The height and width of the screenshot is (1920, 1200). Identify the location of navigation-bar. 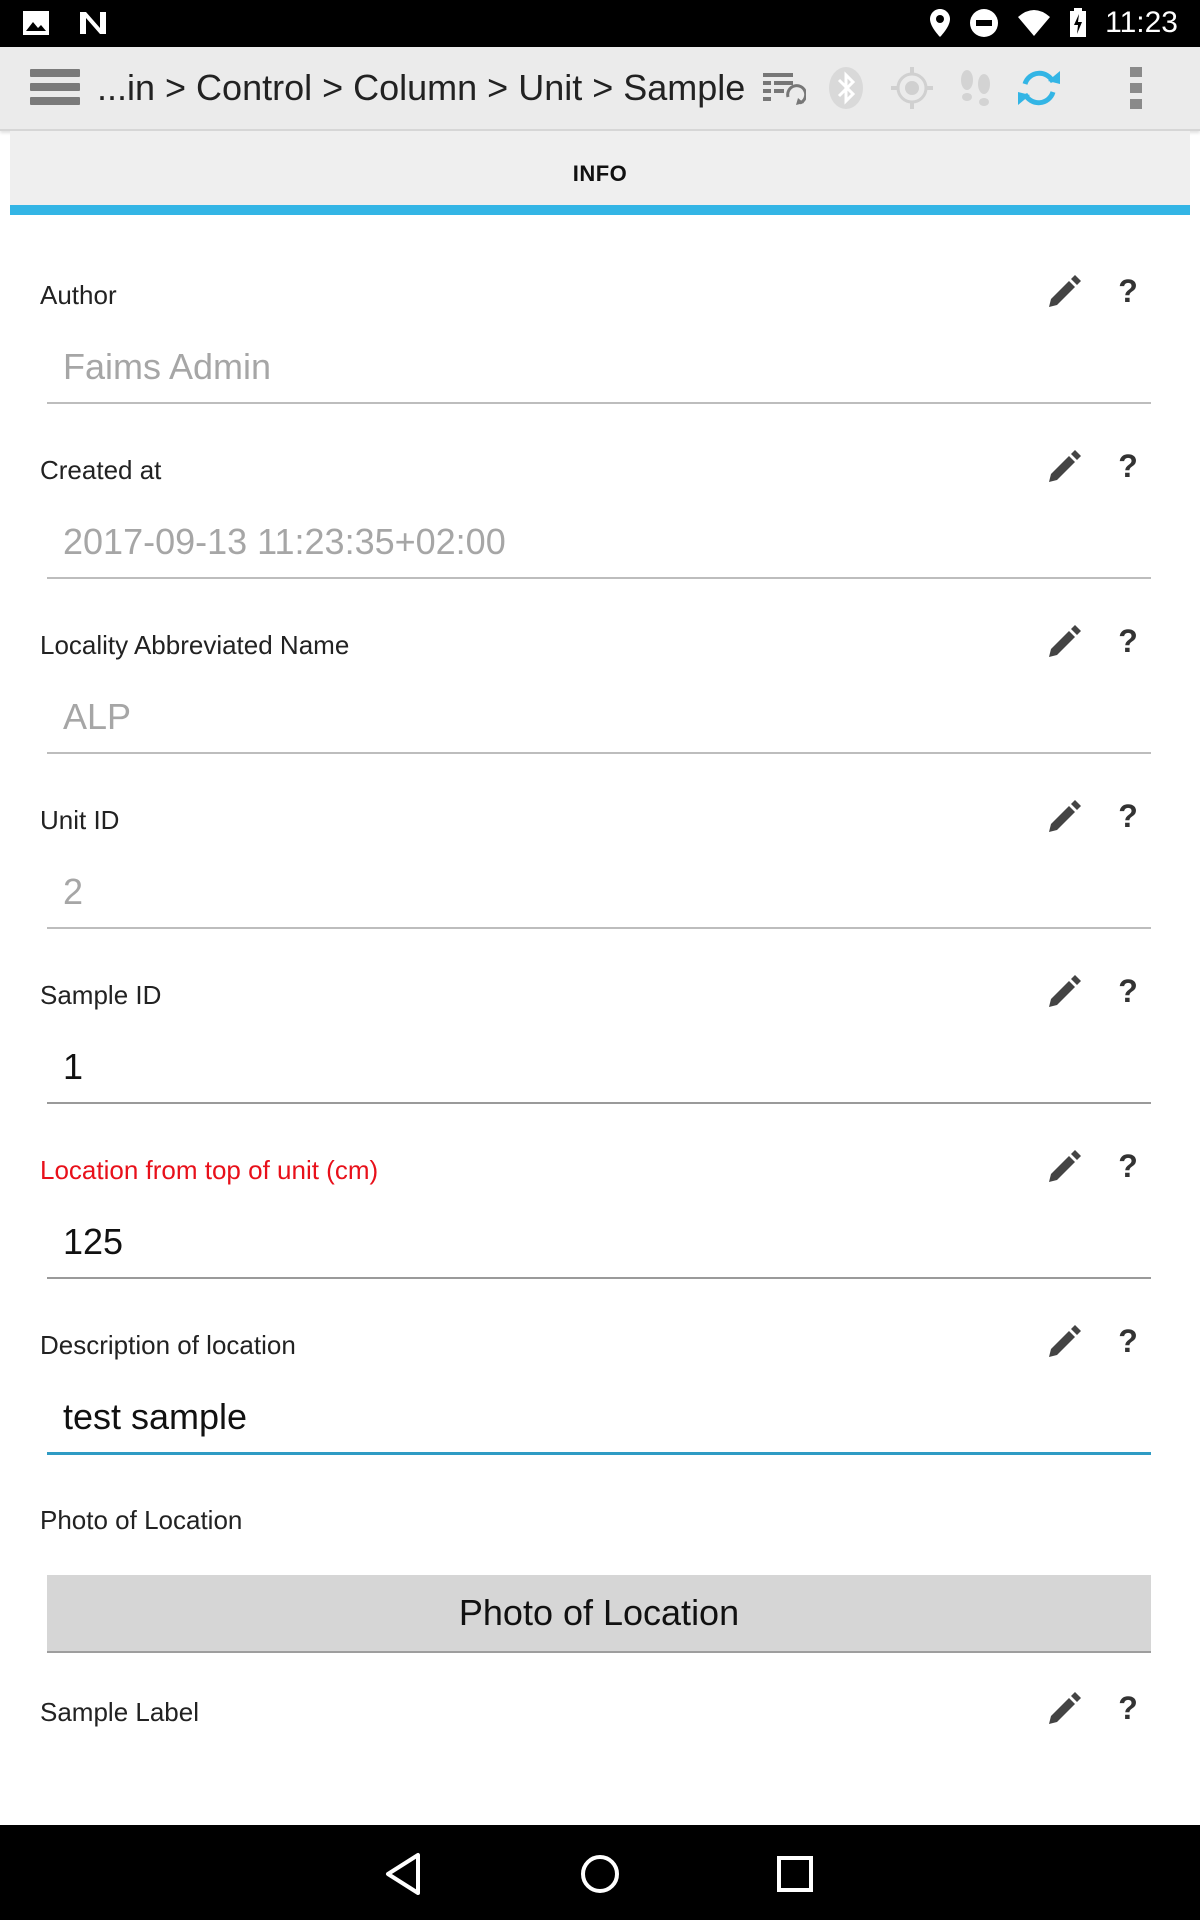
(600, 1872).